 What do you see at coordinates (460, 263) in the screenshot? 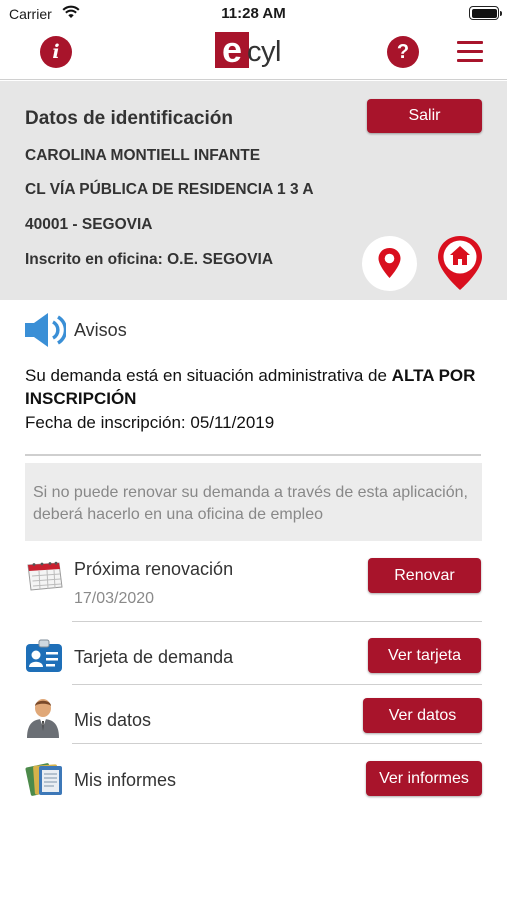
I see `home-pin-icon` at bounding box center [460, 263].